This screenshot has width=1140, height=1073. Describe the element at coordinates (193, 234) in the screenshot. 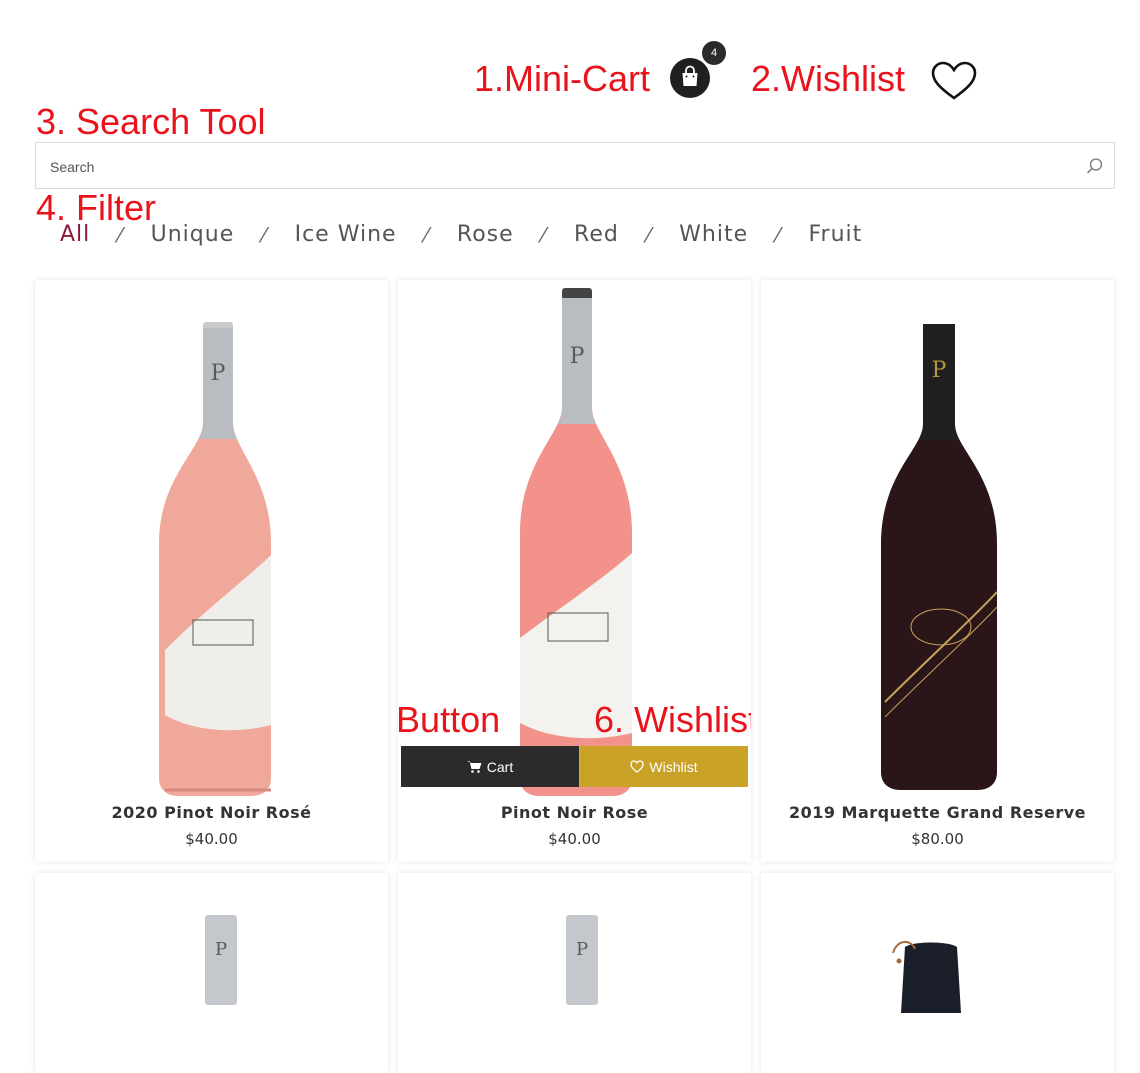

I see `filter-unique: Unique` at that location.